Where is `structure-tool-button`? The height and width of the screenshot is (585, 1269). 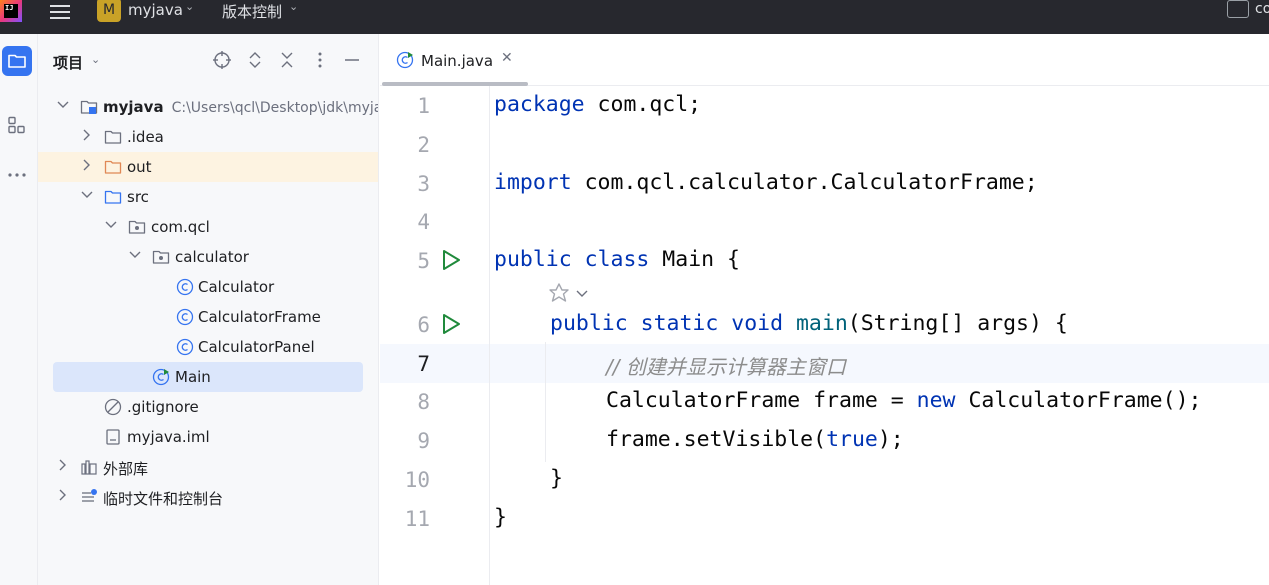 structure-tool-button is located at coordinates (17, 125).